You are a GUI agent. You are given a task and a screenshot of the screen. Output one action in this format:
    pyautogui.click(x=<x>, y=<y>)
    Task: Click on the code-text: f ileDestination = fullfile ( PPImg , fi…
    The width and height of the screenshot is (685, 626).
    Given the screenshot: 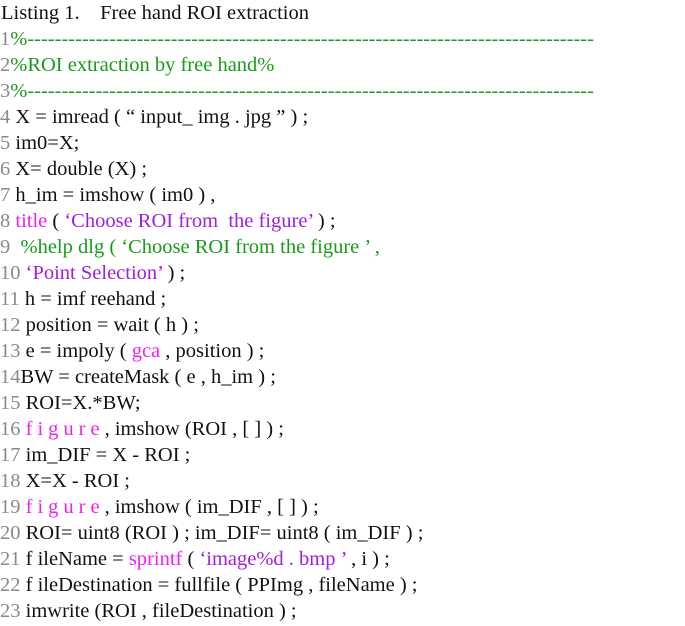 What is the action you would take?
    pyautogui.click(x=221, y=585)
    